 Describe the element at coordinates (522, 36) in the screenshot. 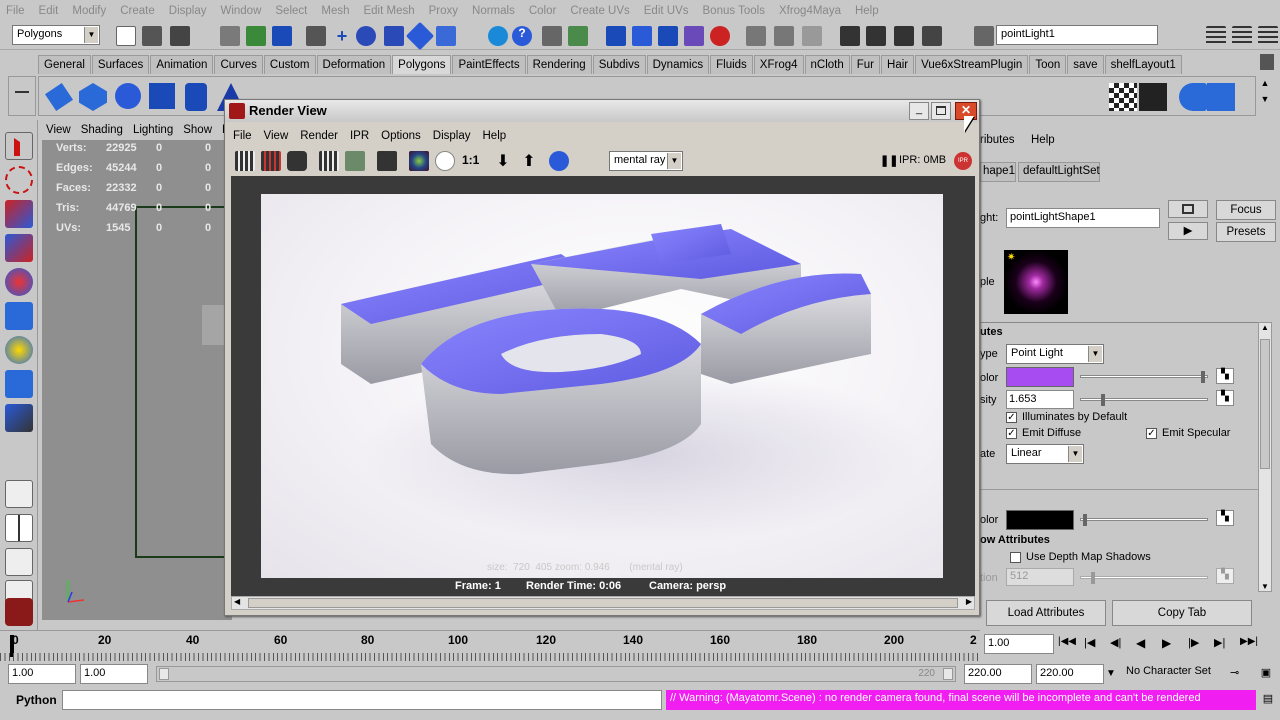

I see `help-icon: ?` at that location.